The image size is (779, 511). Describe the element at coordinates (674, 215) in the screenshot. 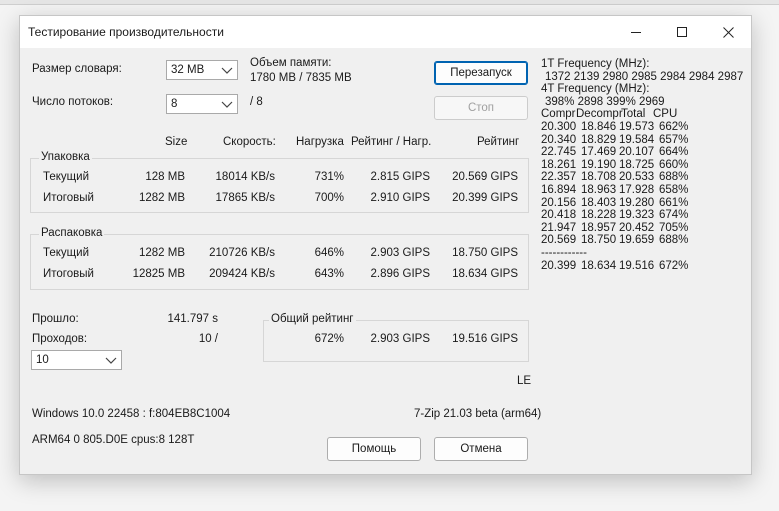

I see `result-cpu: 674%` at that location.